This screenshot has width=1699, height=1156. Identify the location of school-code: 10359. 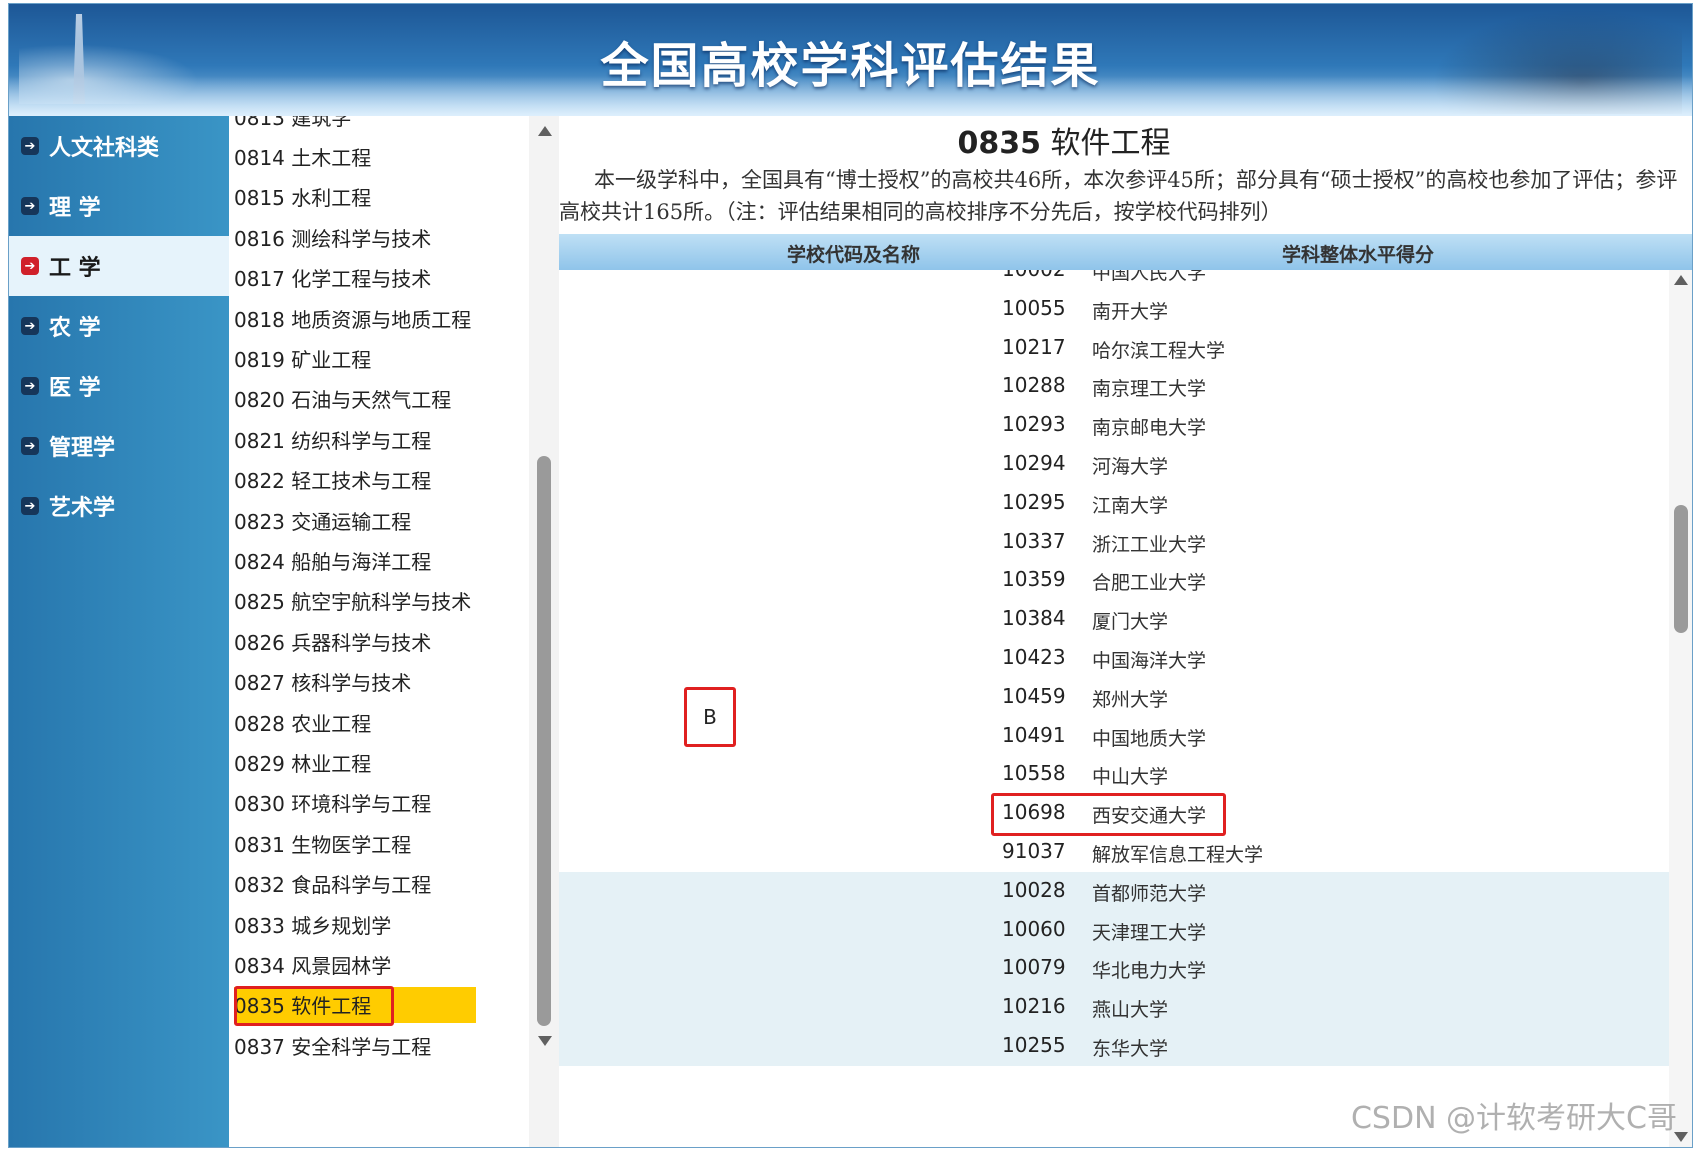
(1034, 579).